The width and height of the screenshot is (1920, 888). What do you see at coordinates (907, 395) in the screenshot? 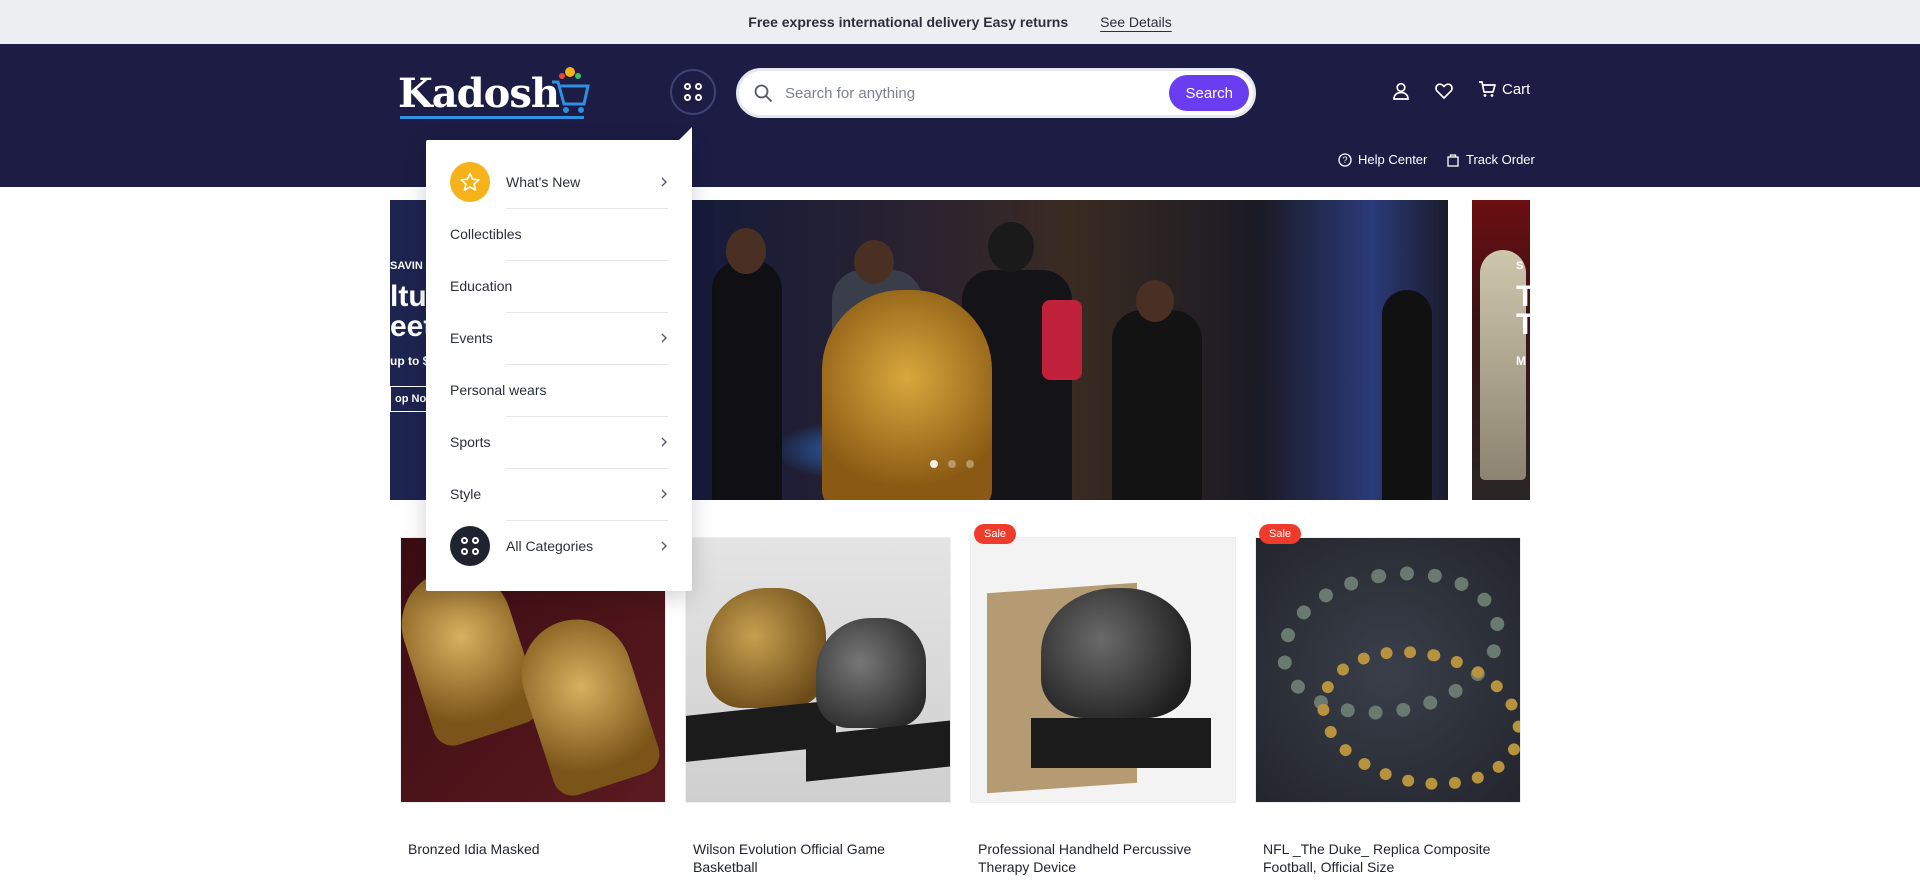
I see `bronze-mask-sculpture` at bounding box center [907, 395].